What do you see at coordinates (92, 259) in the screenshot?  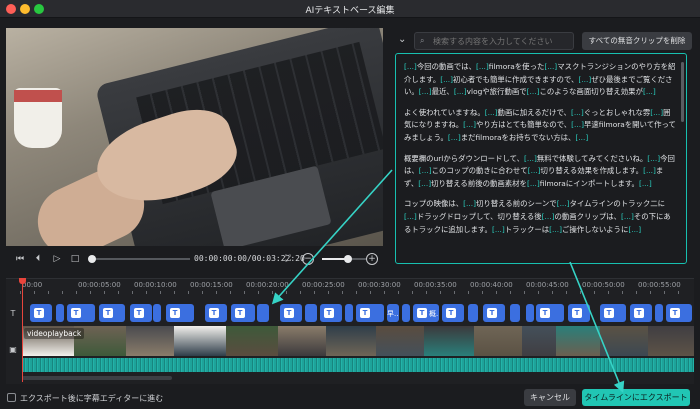 I see `playback-progress-knob` at bounding box center [92, 259].